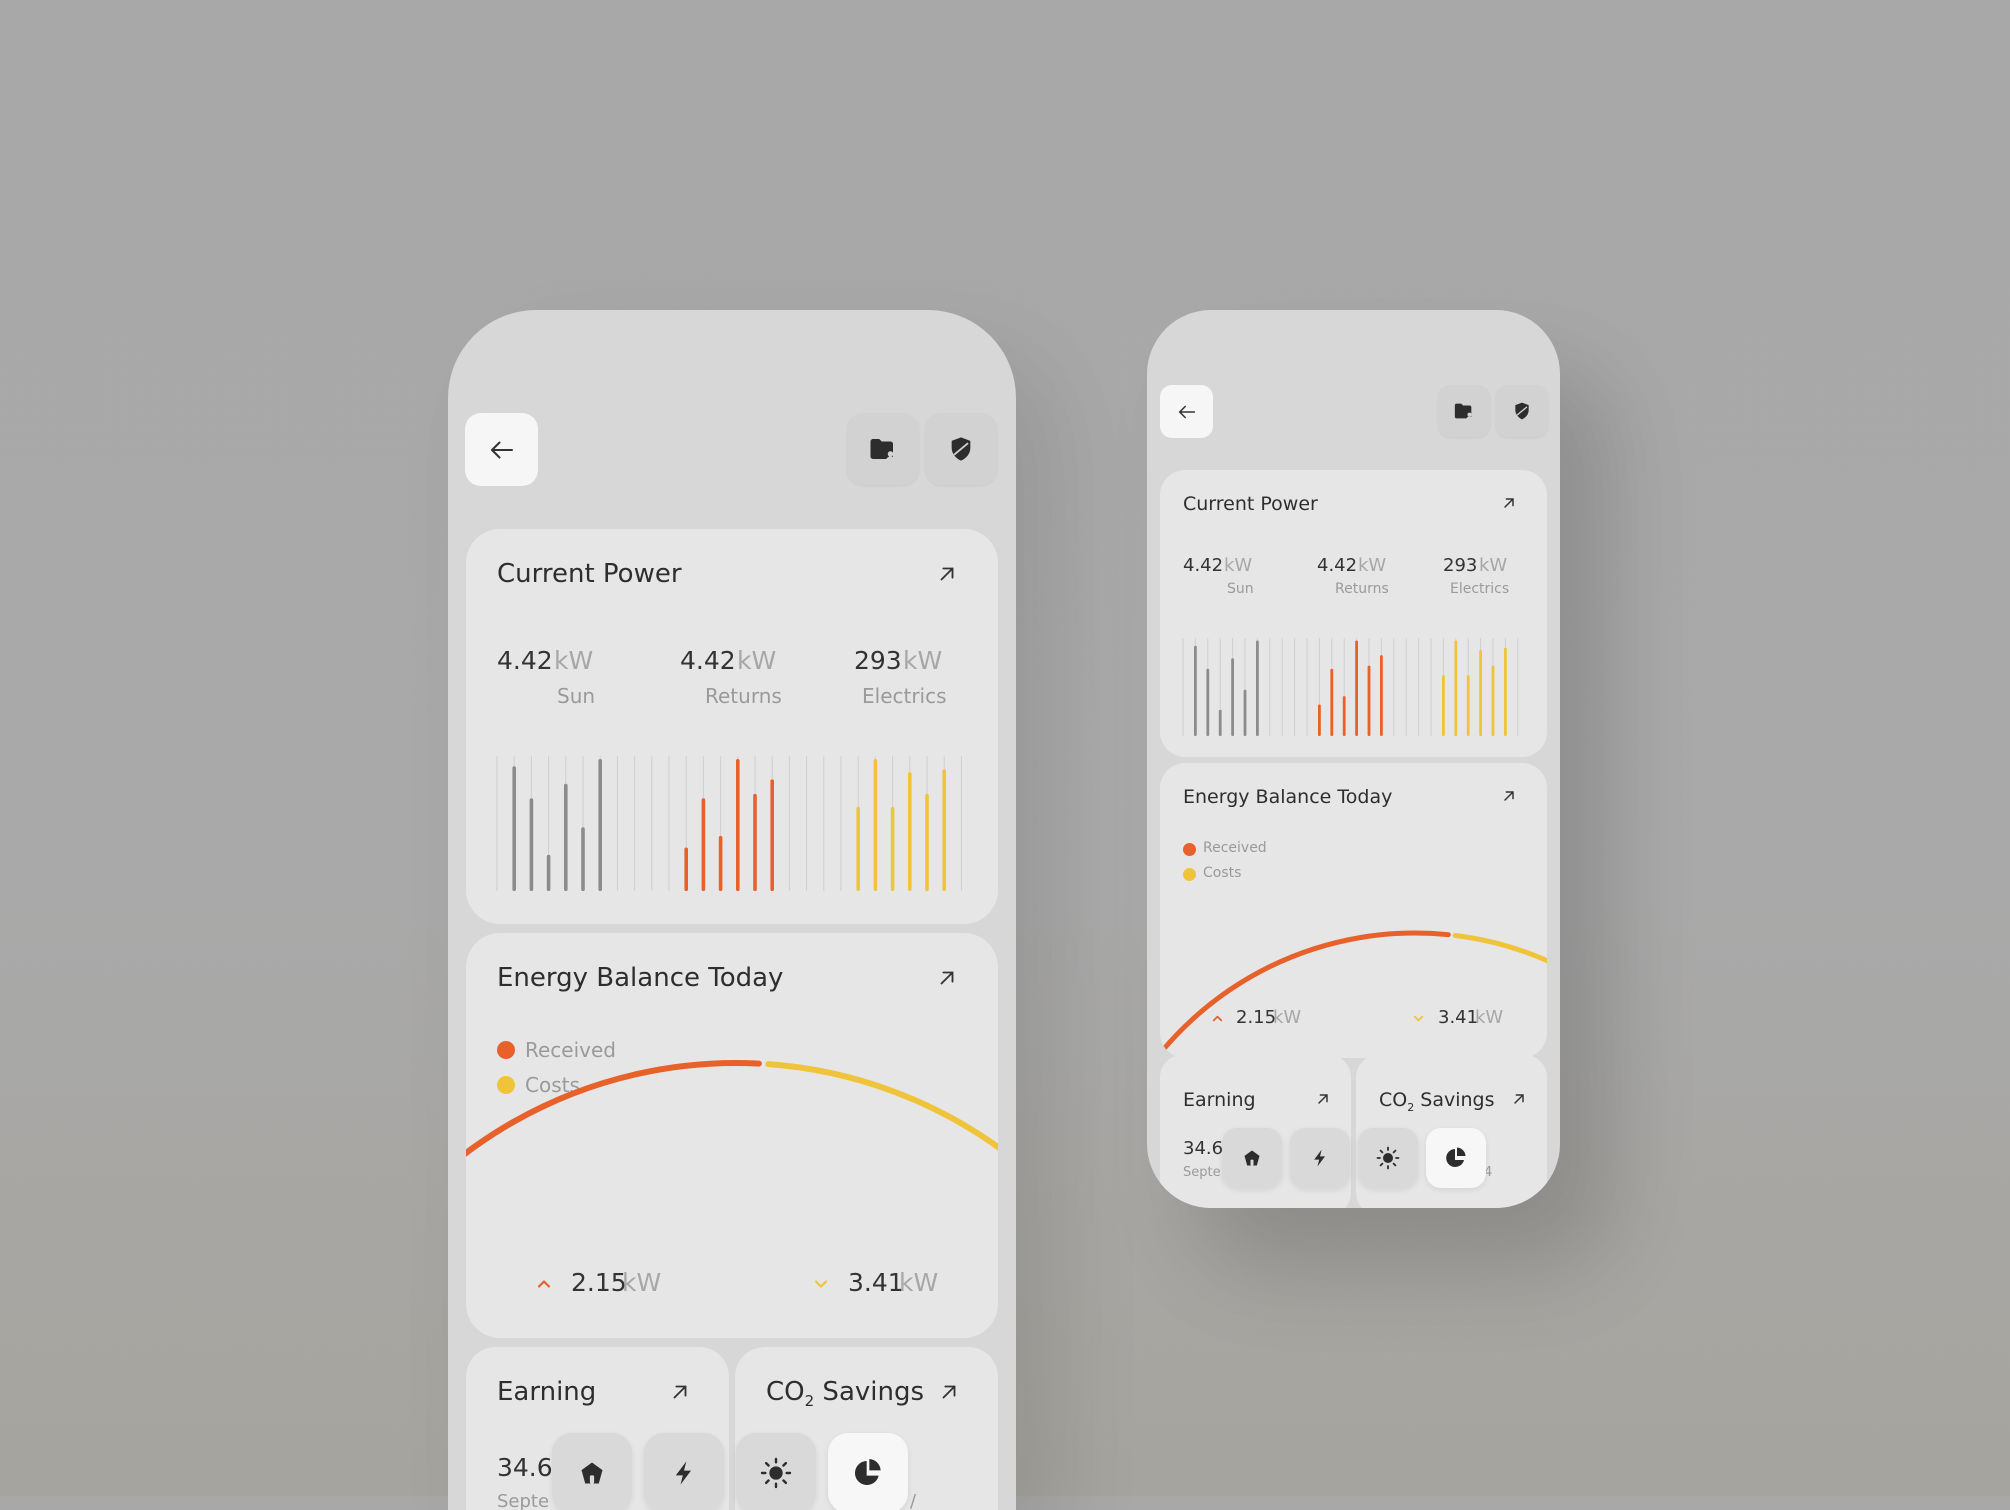  I want to click on received-value: 2.15, so click(1256, 1017).